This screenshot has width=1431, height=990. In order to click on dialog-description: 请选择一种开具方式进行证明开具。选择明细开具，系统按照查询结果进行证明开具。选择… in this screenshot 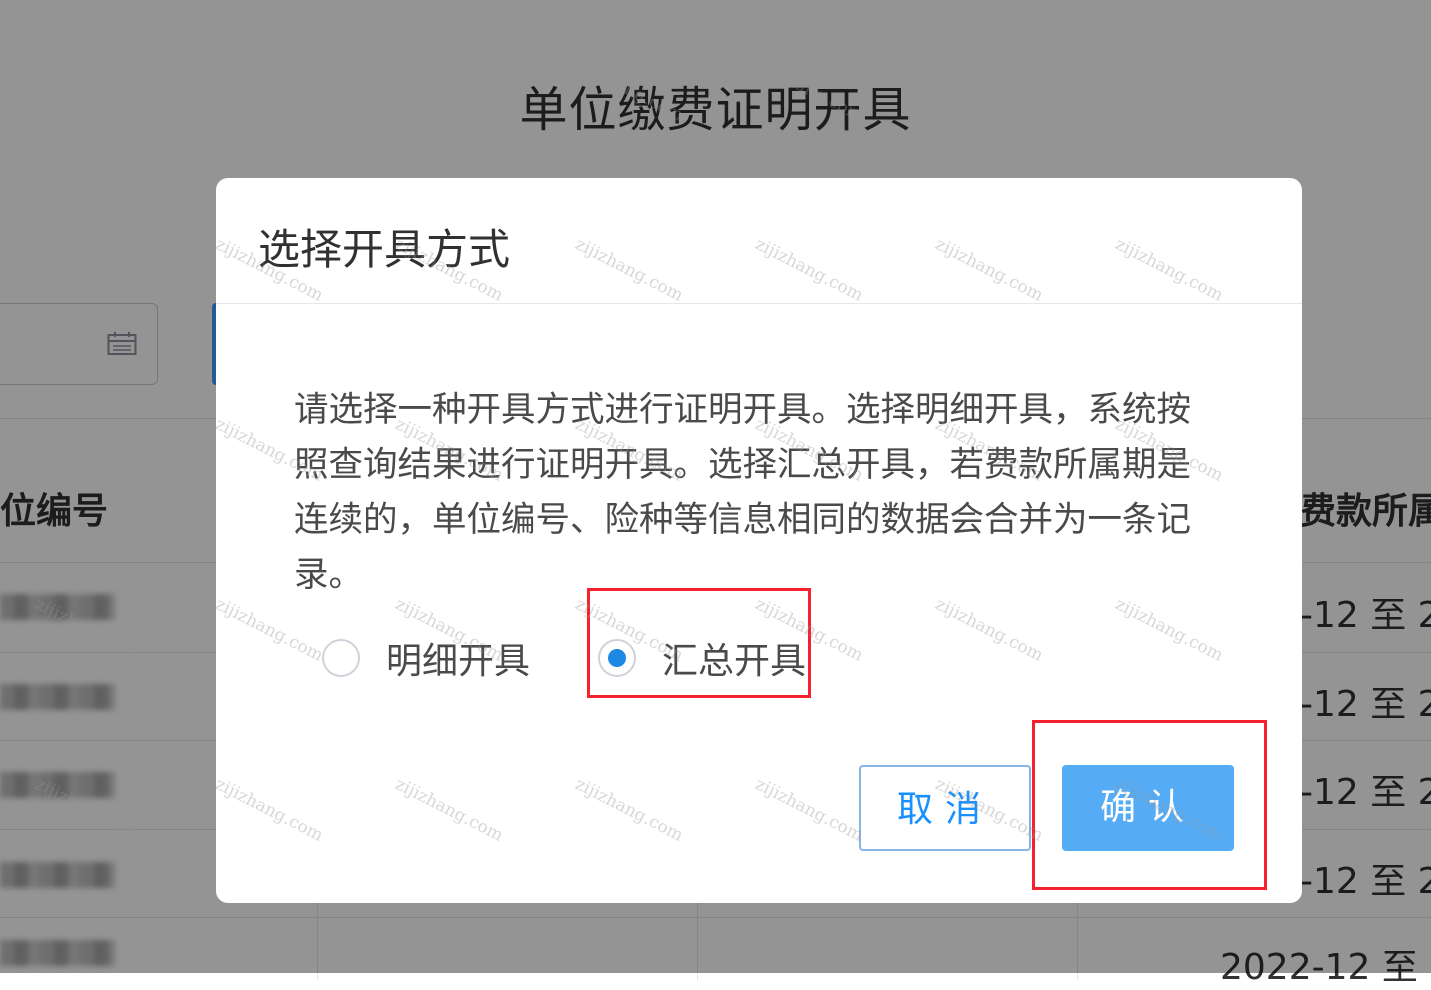, I will do `click(742, 492)`.